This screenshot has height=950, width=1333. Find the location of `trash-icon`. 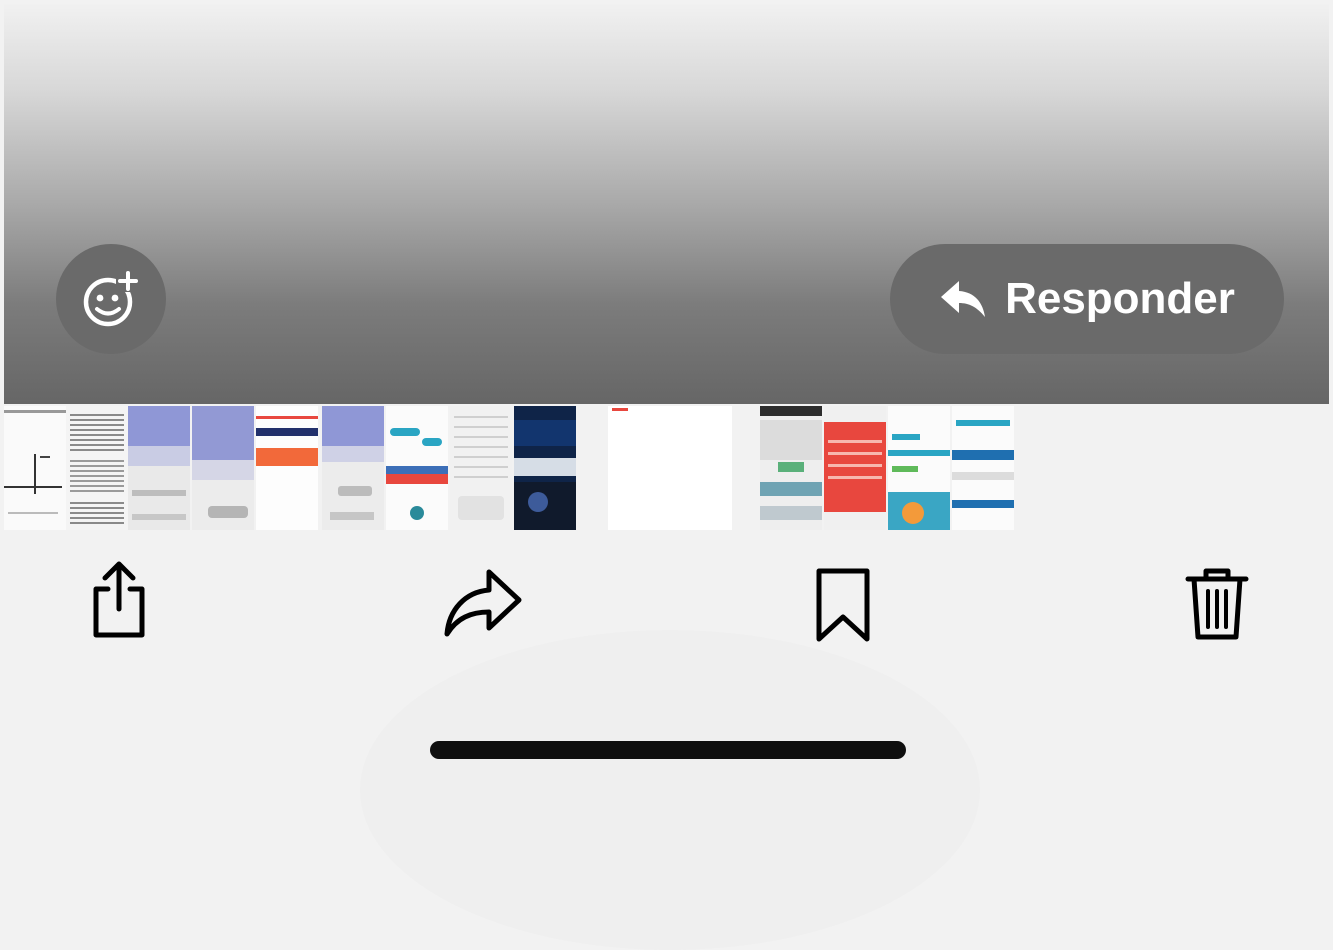

trash-icon is located at coordinates (1217, 604).